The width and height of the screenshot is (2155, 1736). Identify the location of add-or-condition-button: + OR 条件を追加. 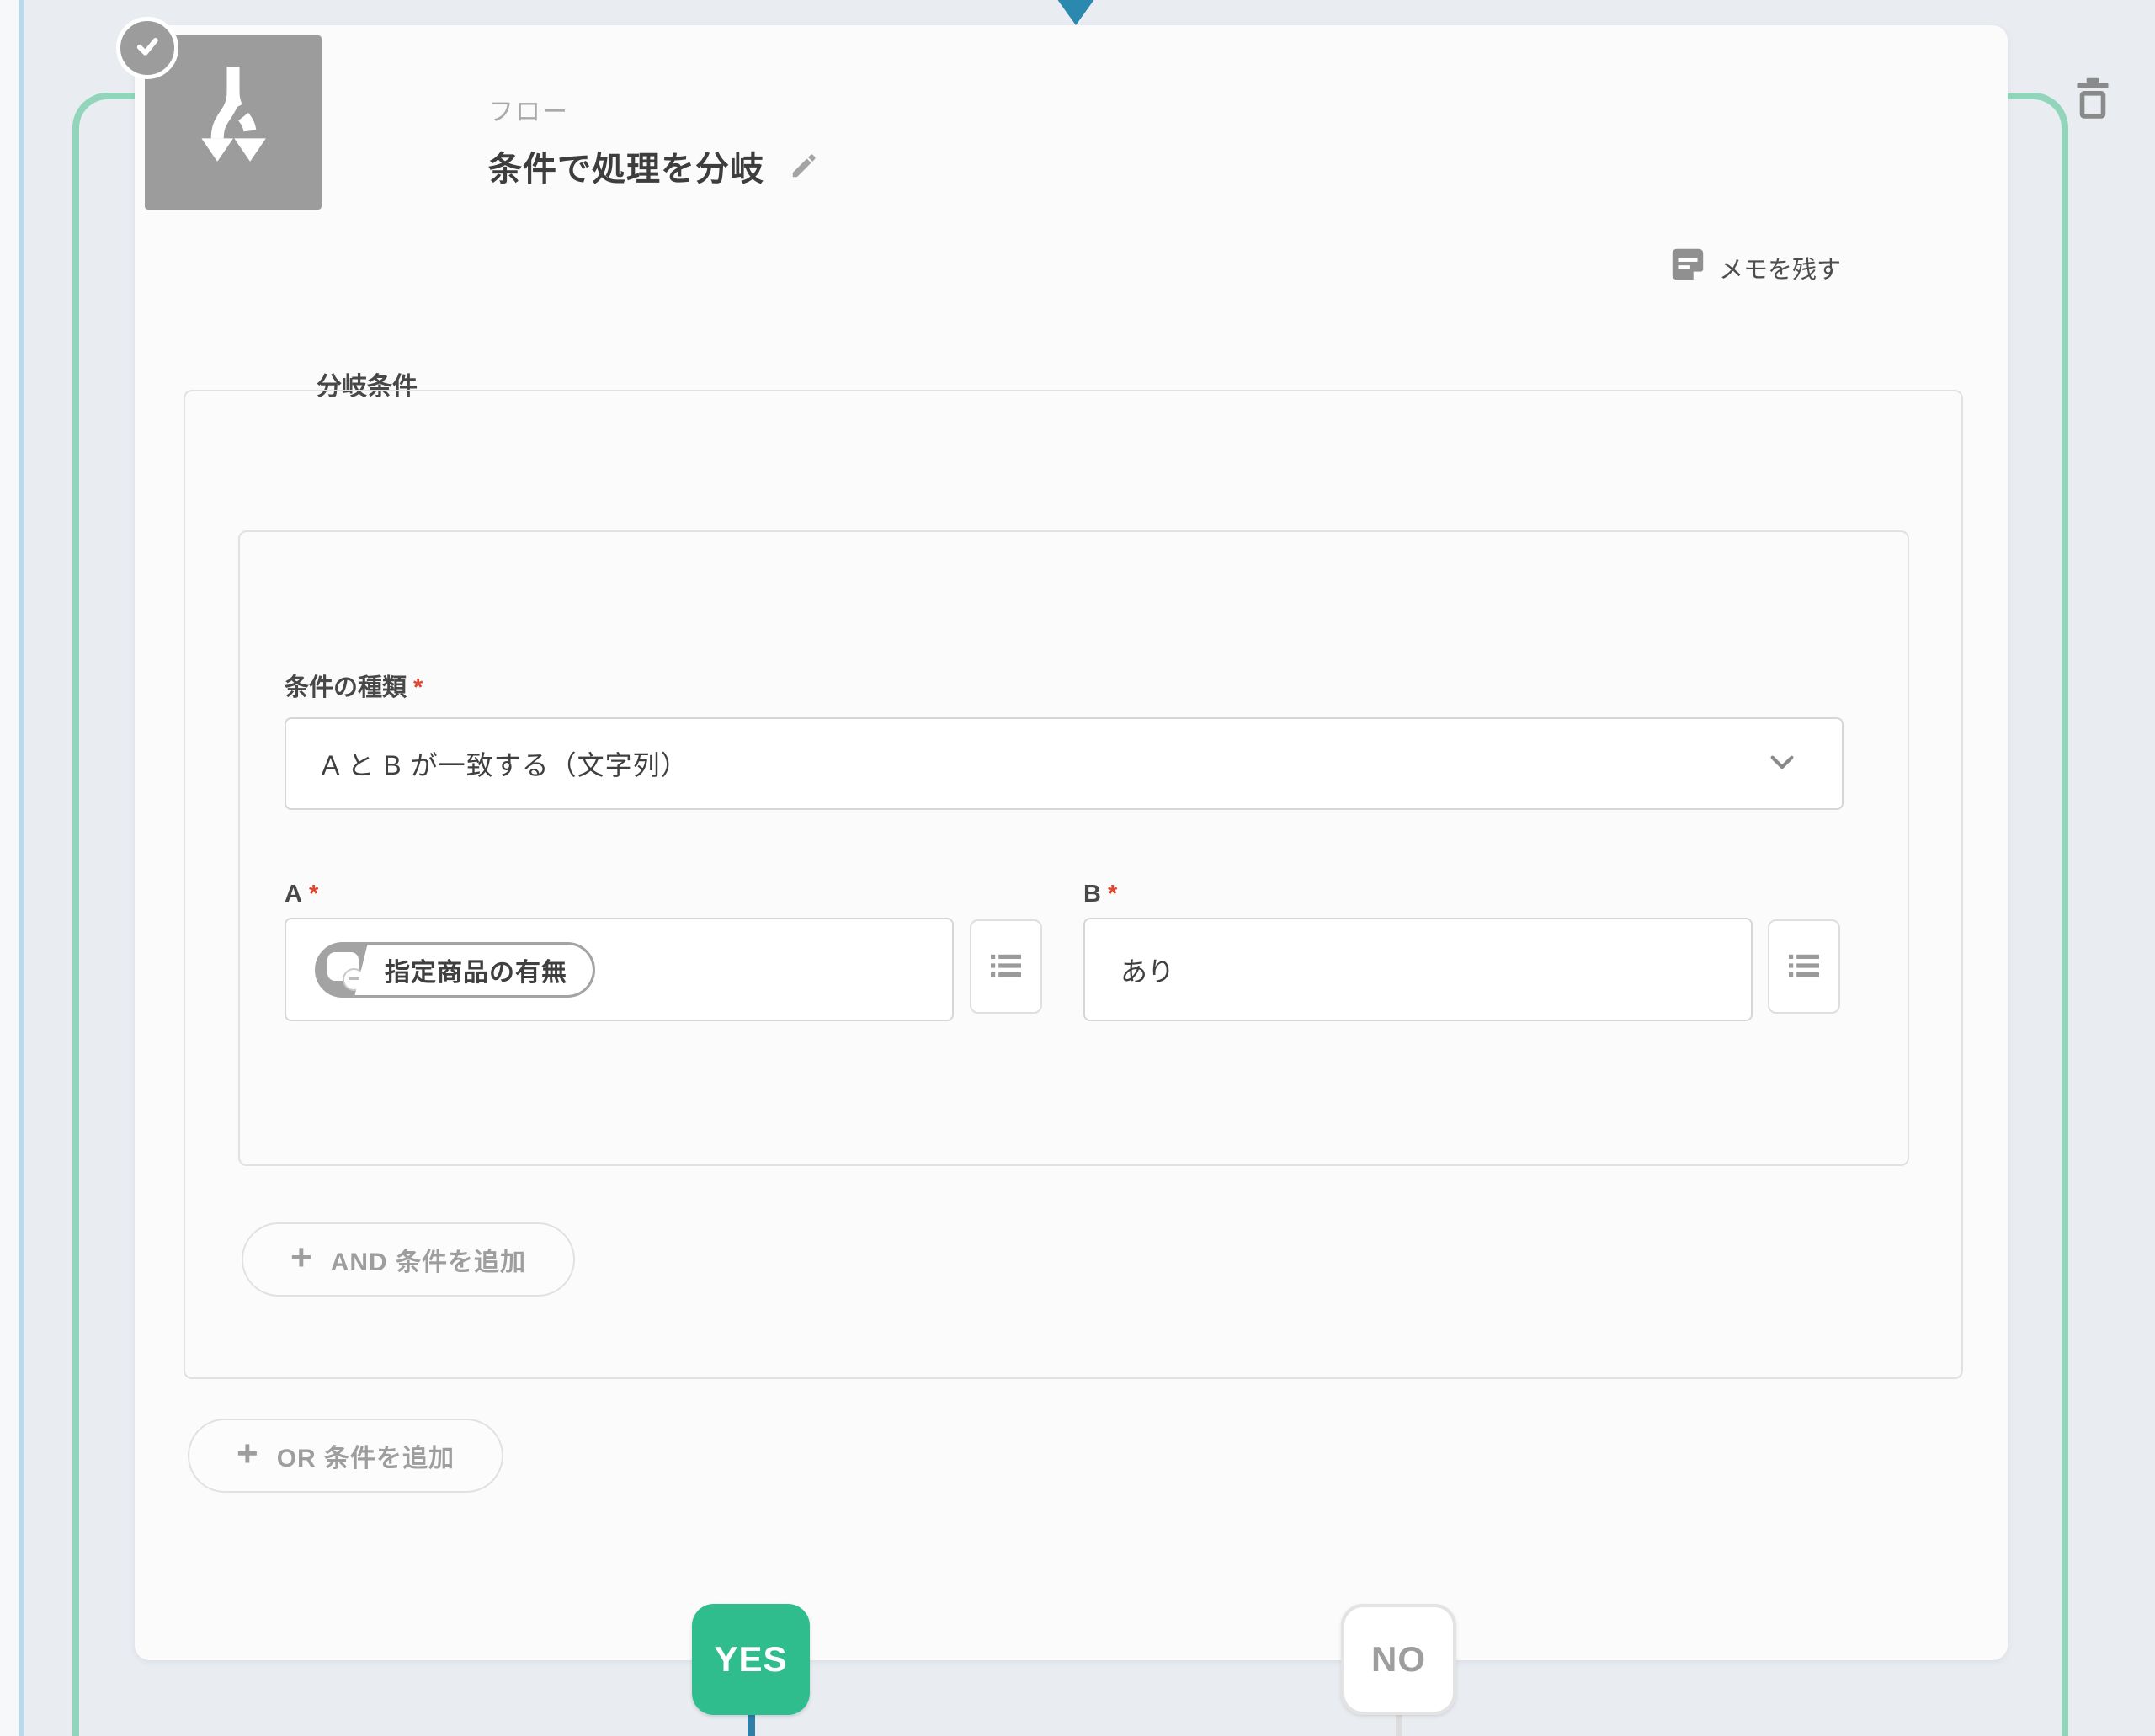
(346, 1456).